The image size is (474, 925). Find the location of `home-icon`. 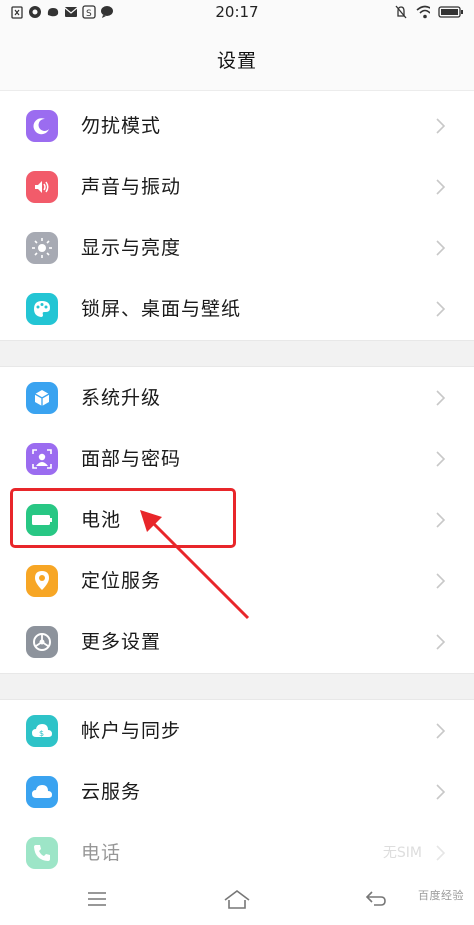

home-icon is located at coordinates (237, 900).